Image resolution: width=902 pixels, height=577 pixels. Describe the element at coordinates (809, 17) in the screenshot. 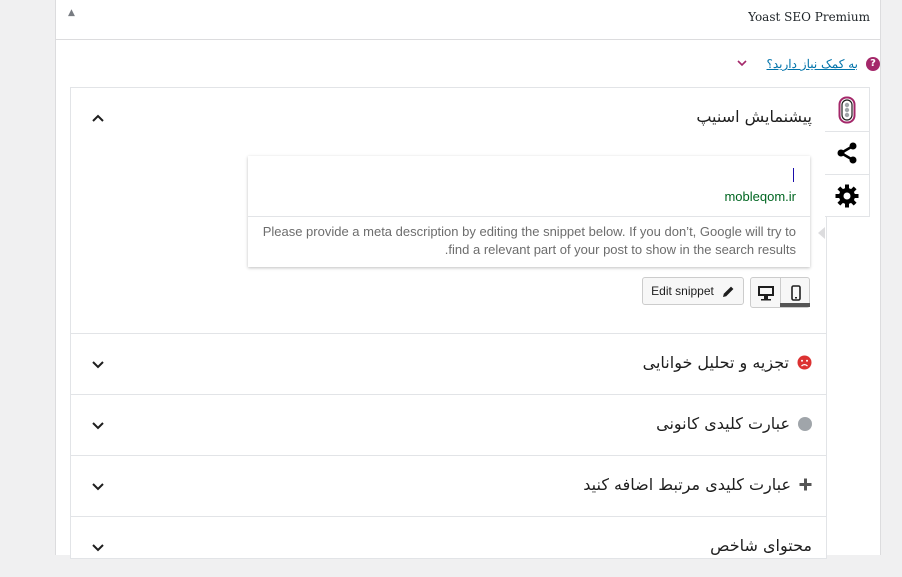

I see `metabox-title: Yoast SEO Premium` at that location.